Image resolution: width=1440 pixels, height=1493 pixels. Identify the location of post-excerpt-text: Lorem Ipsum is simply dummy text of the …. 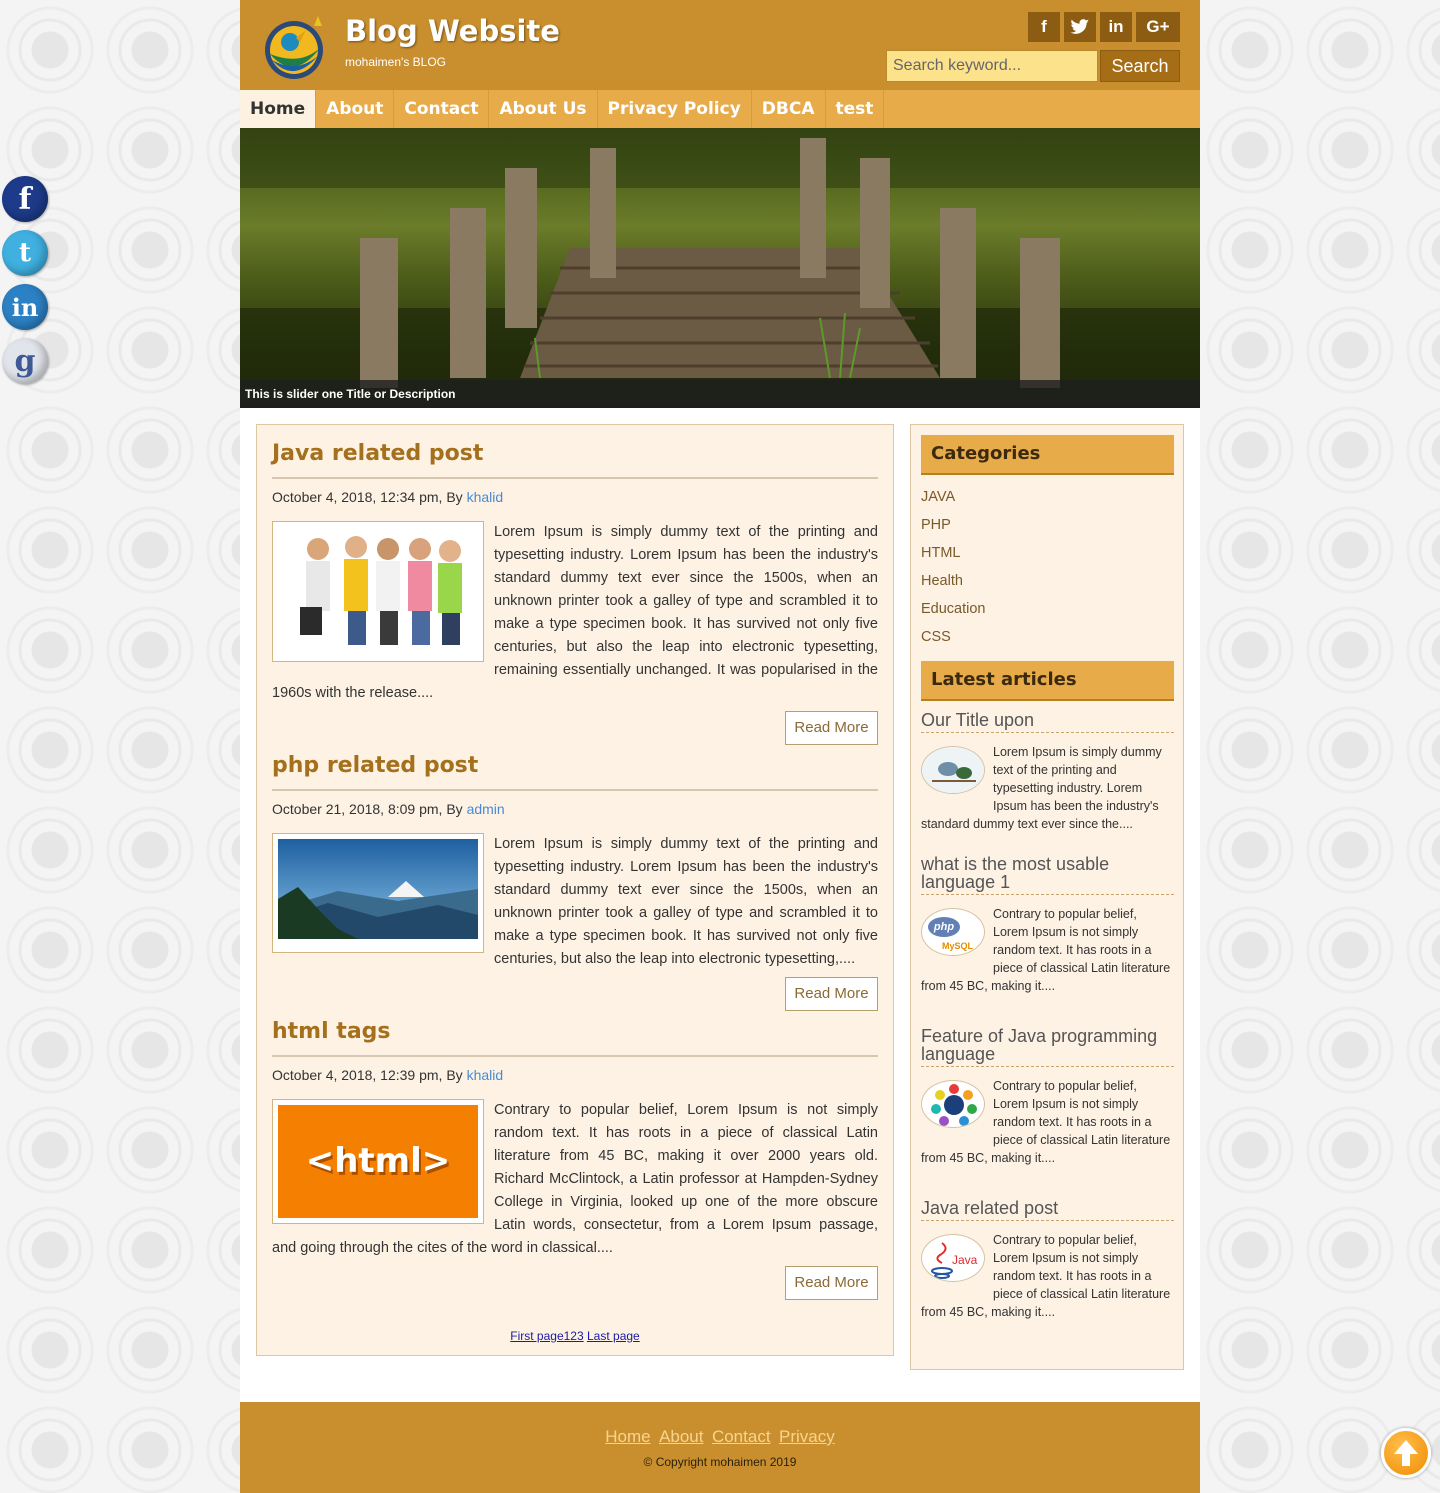
(686, 901).